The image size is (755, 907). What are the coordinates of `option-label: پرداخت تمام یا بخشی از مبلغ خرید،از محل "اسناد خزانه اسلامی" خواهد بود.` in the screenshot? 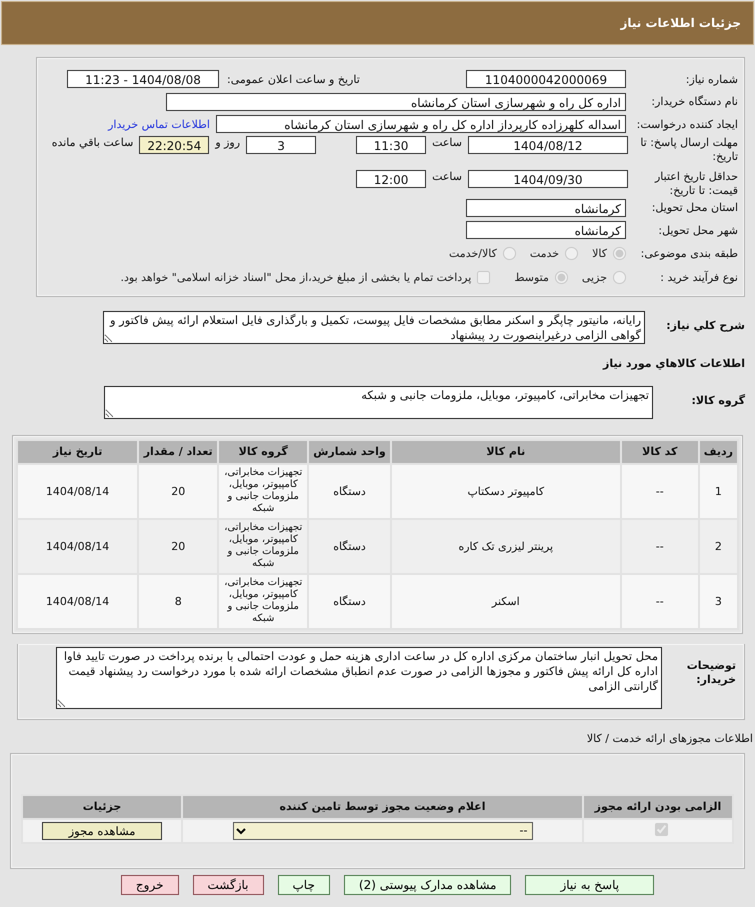 It's located at (296, 277).